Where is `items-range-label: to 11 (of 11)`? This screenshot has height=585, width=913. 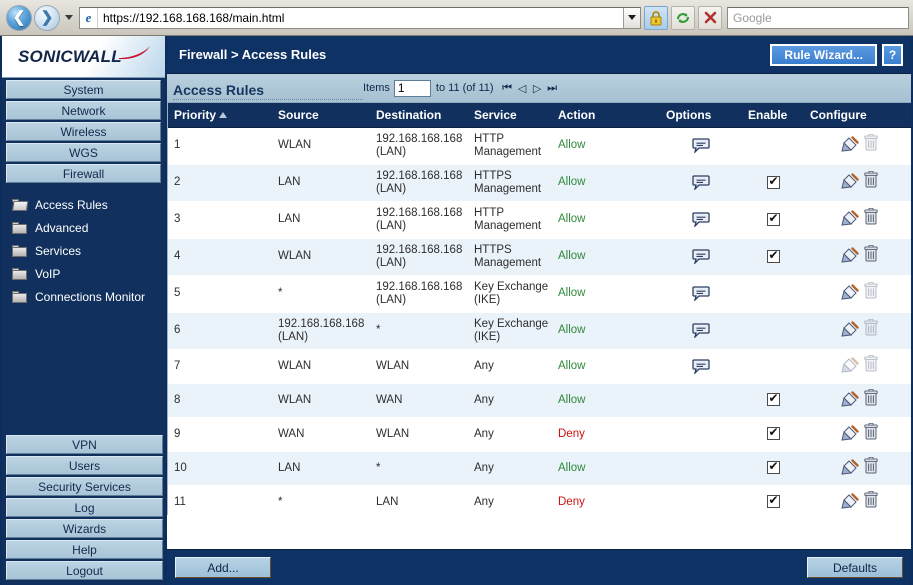
items-range-label: to 11 (of 11) is located at coordinates (464, 88).